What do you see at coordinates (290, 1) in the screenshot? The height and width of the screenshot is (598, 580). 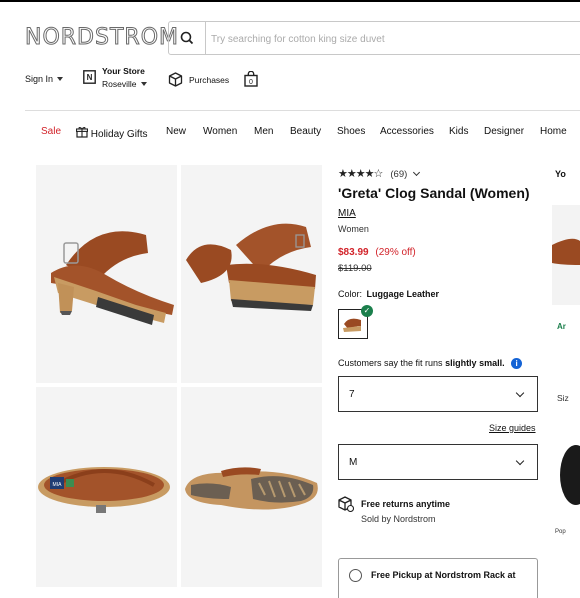 I see `top-border` at bounding box center [290, 1].